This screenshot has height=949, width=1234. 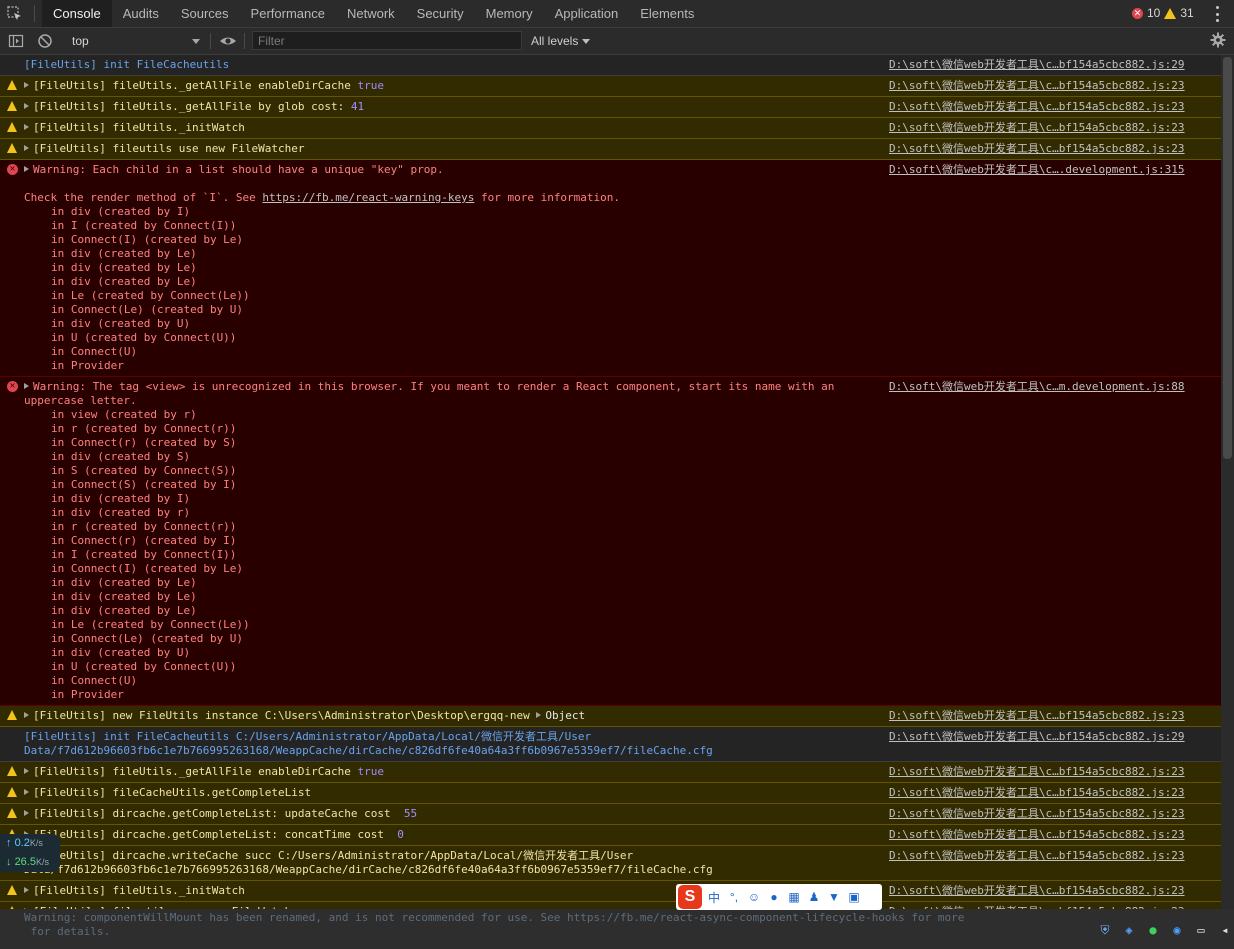 I want to click on punctuation-icon: °,, so click(x=734, y=897).